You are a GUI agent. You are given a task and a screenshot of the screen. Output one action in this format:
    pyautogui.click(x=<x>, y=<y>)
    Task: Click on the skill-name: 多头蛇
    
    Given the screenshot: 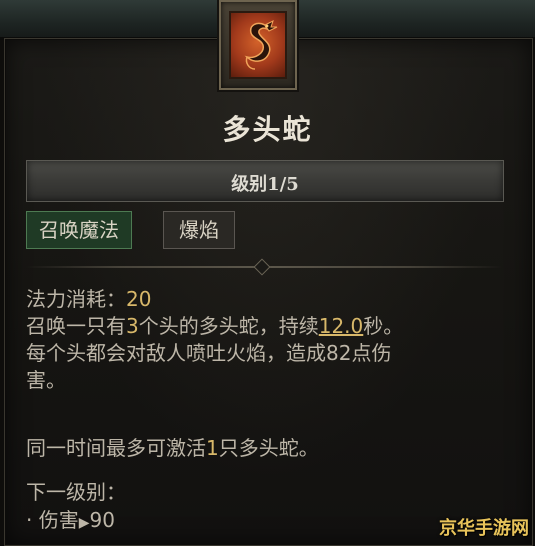 What is the action you would take?
    pyautogui.click(x=267, y=129)
    